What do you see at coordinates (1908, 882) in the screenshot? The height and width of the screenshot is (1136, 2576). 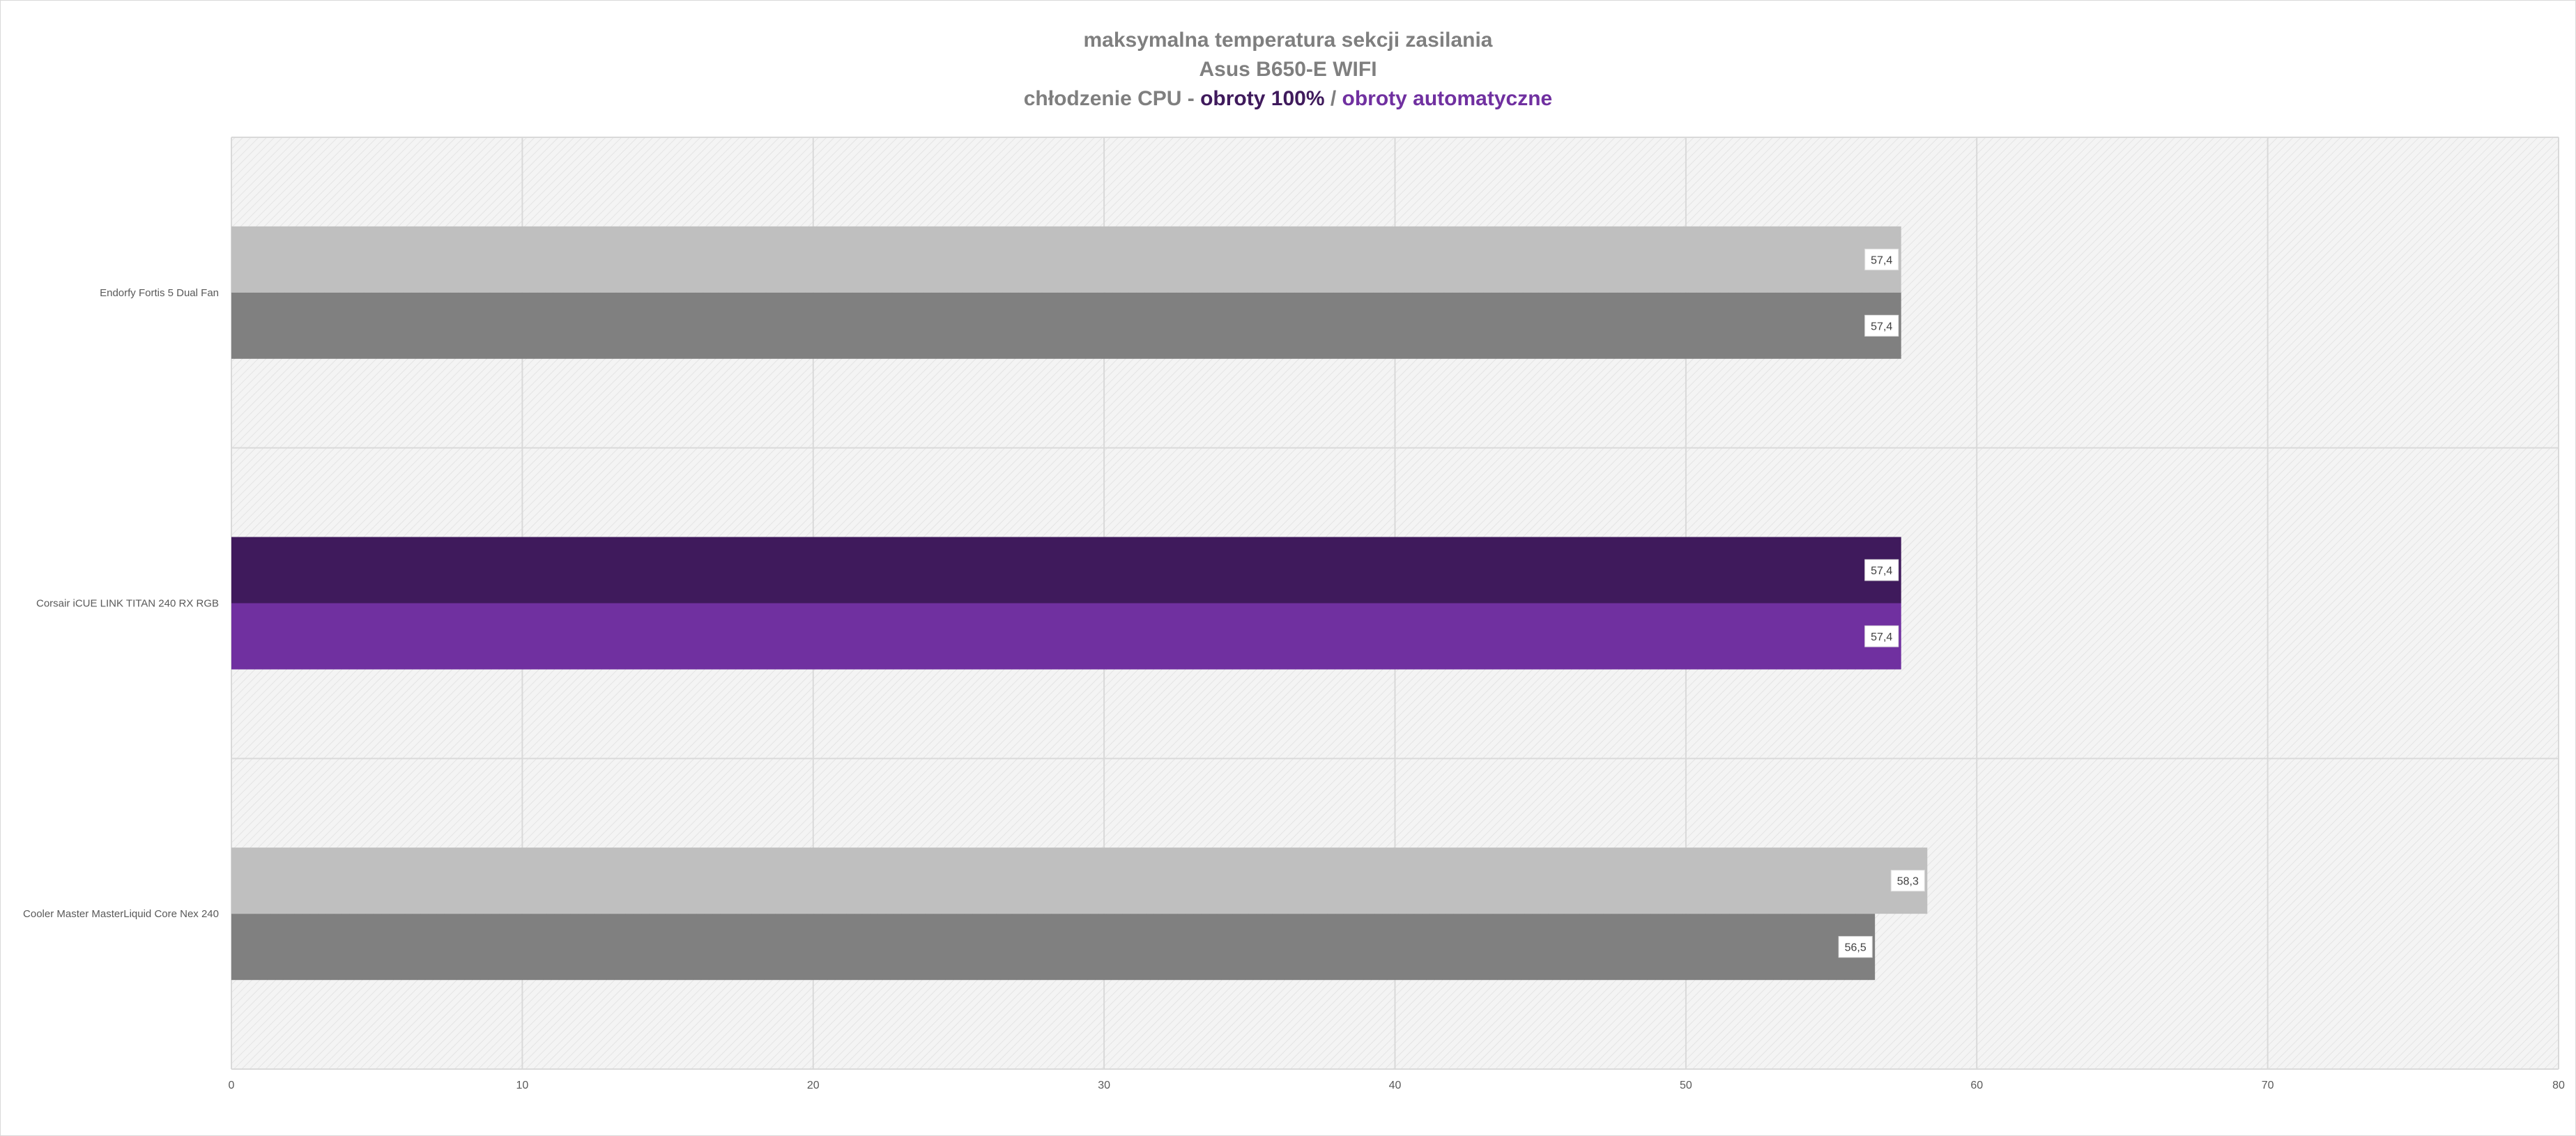 I see `data-label: 58,3` at bounding box center [1908, 882].